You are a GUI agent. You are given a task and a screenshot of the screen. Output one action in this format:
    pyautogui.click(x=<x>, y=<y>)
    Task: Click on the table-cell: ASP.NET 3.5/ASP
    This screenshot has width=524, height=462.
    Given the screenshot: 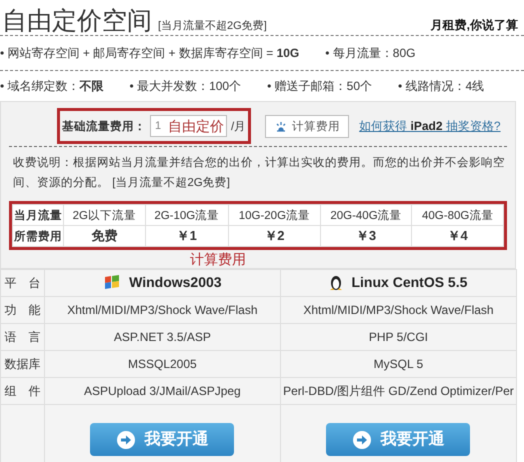 What is the action you would take?
    pyautogui.click(x=162, y=337)
    